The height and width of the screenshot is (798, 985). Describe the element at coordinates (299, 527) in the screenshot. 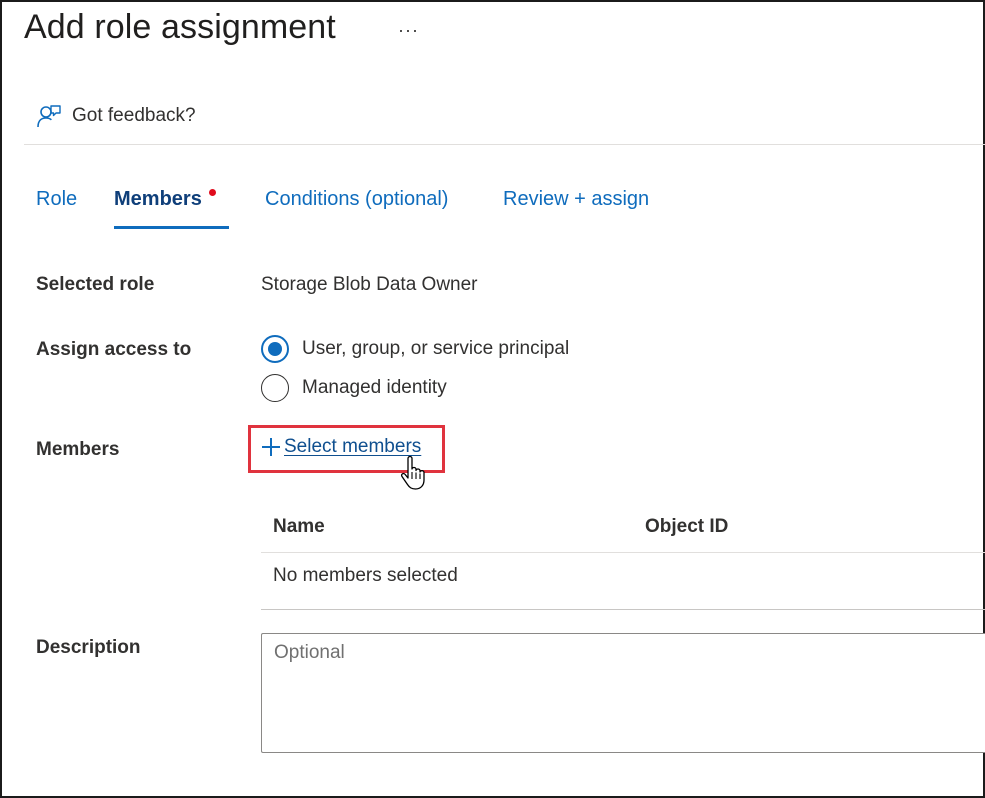

I see `column-header-name: Name` at that location.